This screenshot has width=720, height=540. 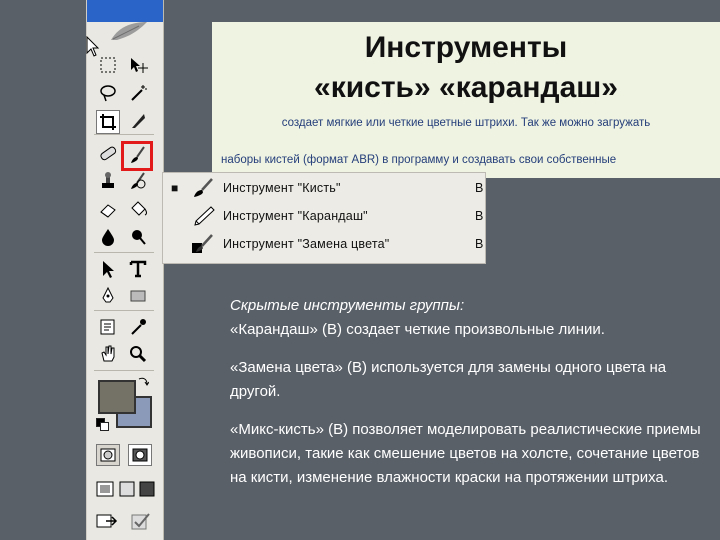 What do you see at coordinates (125, 11) in the screenshot?
I see `tools-panel-titlebar` at bounding box center [125, 11].